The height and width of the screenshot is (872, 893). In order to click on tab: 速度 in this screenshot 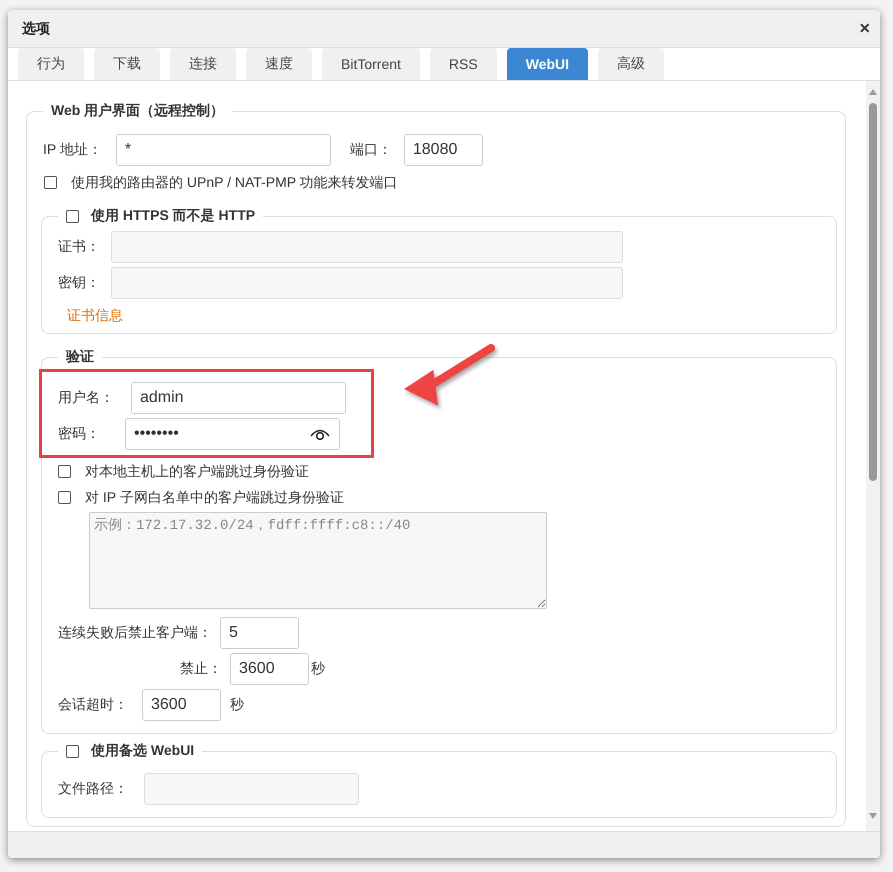, I will do `click(279, 64)`.